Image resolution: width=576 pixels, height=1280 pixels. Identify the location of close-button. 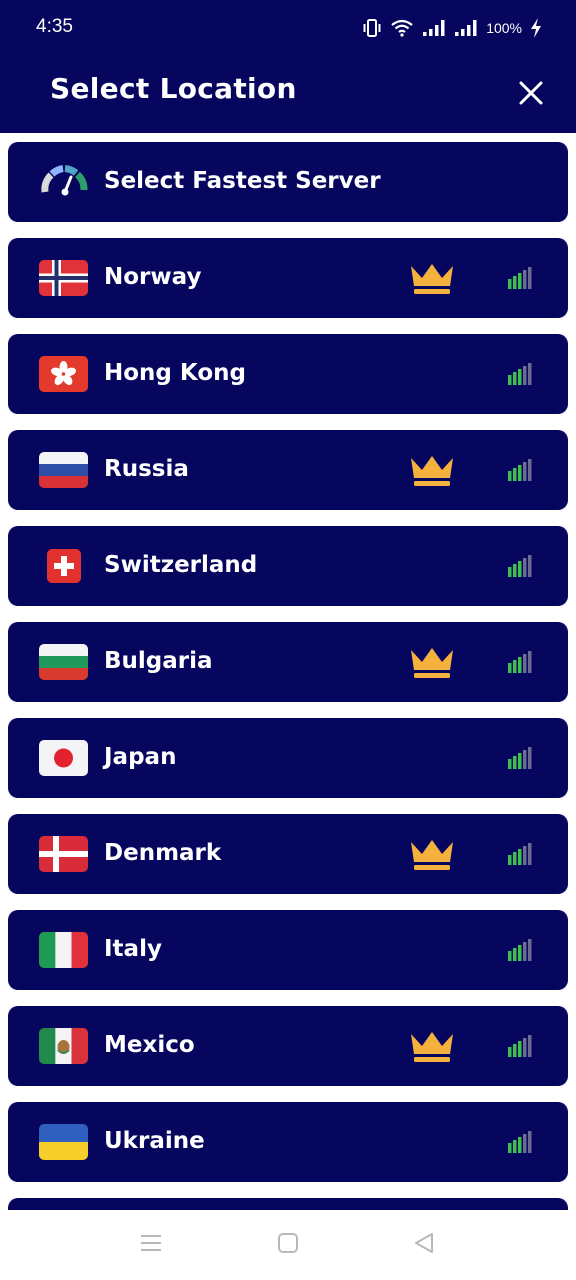
(531, 93).